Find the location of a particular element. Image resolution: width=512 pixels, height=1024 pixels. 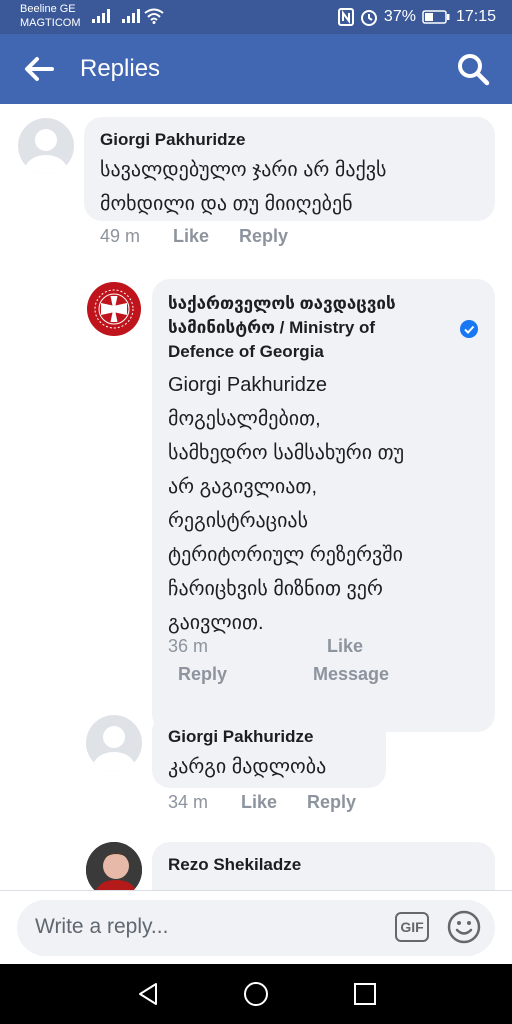

carrier-info: Beeline GE MAGTICOM is located at coordinates (50, 16).